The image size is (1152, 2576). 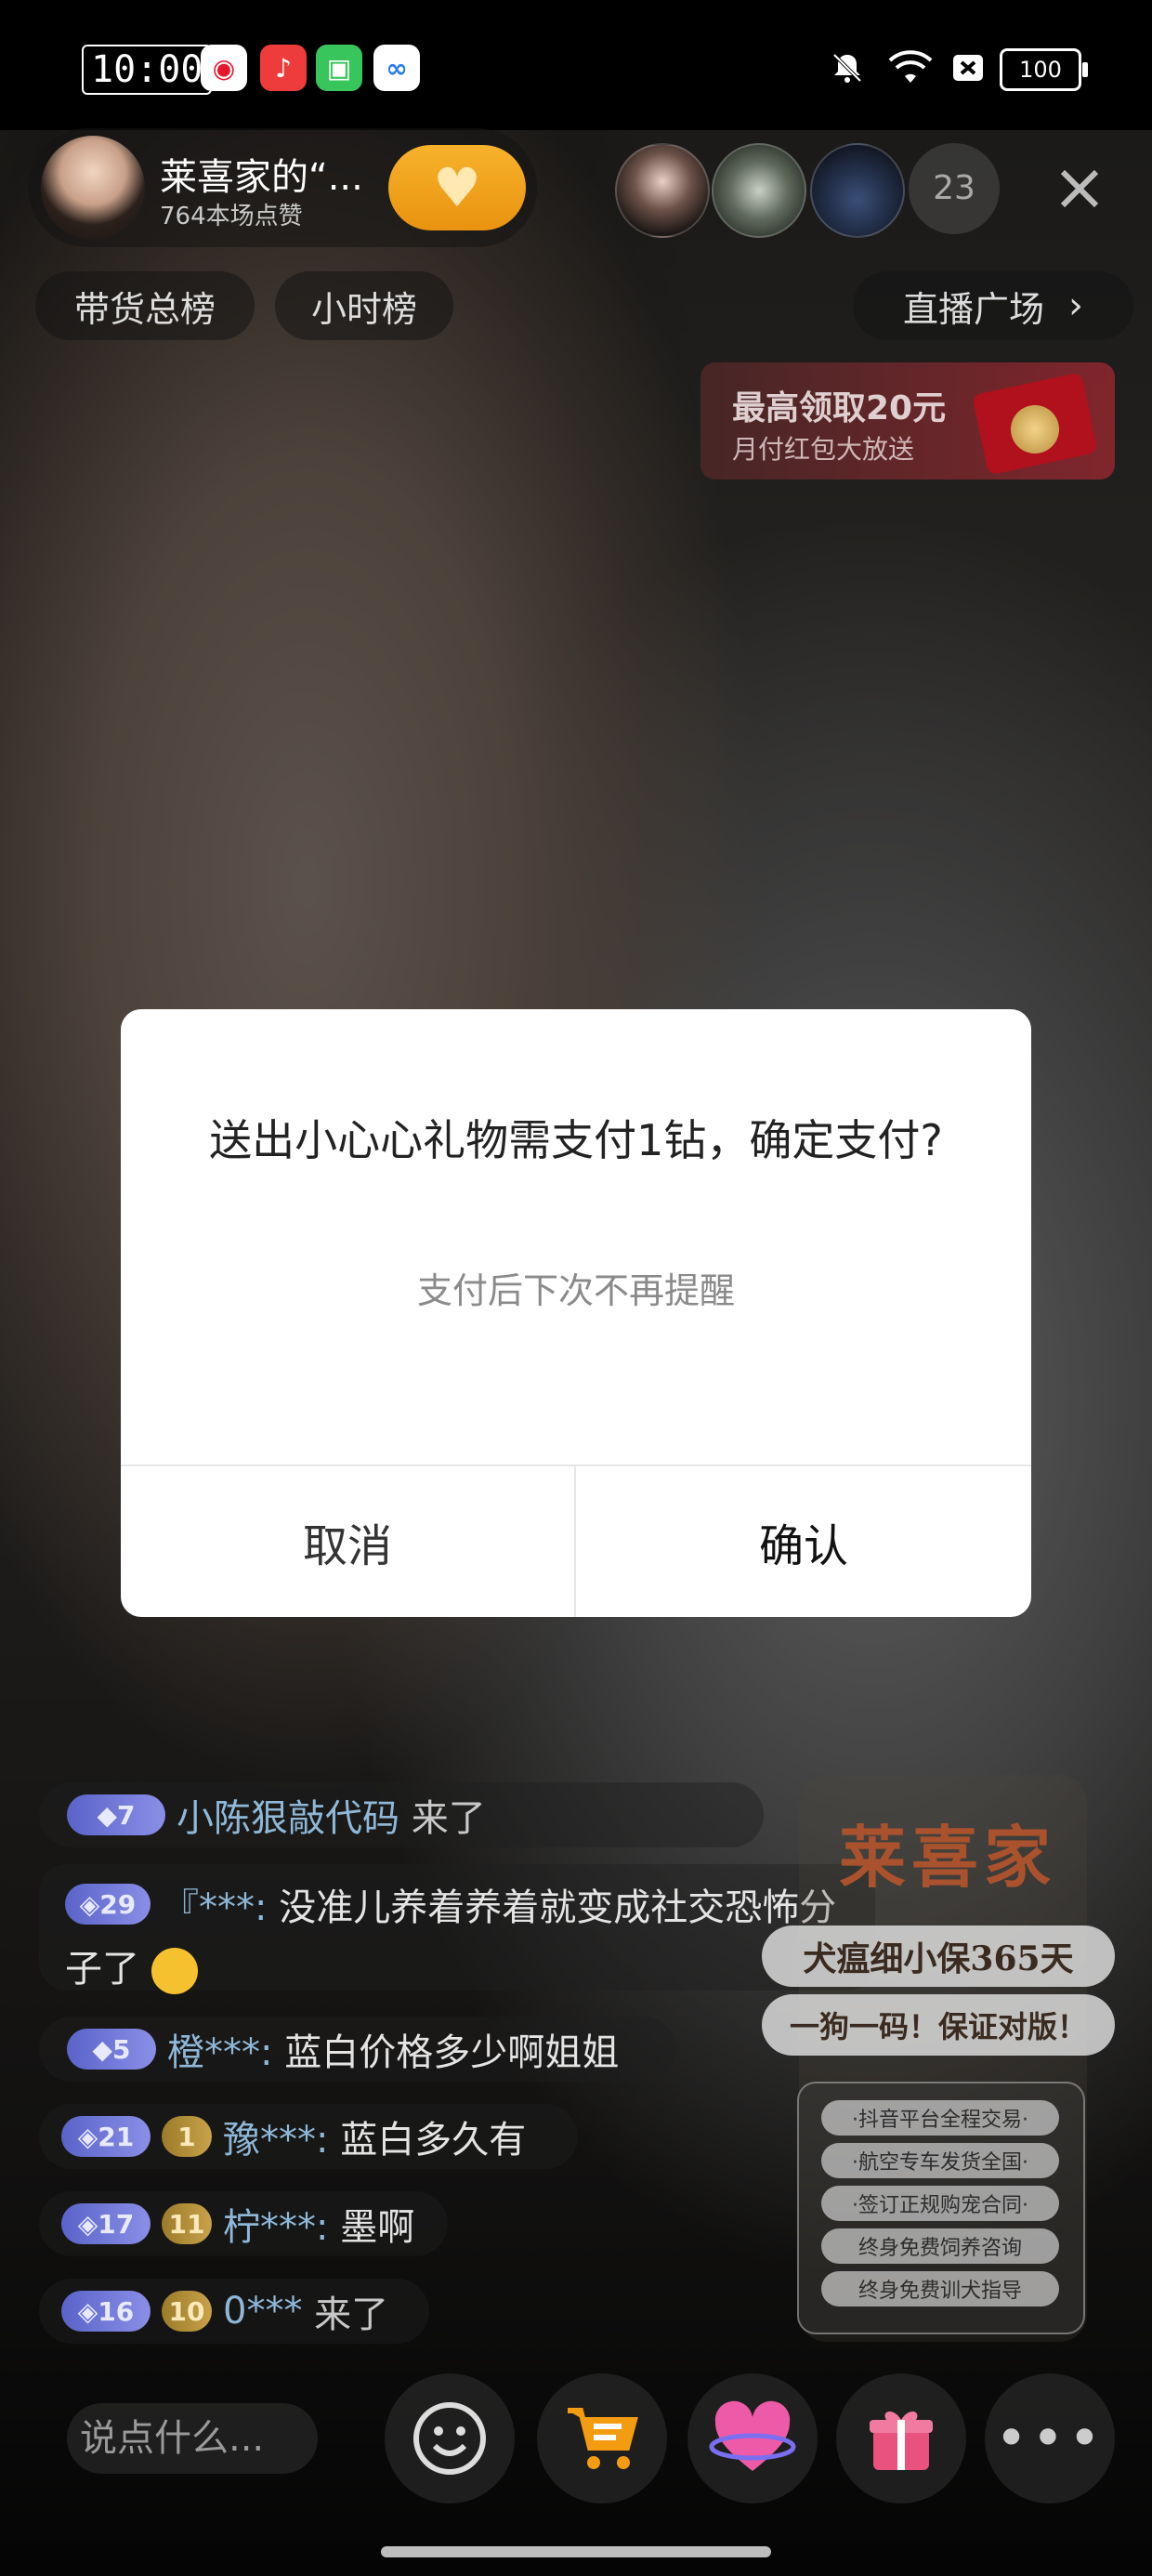 I want to click on red-packet-promo: 最高领取20元 月付红包大放送, so click(x=907, y=421).